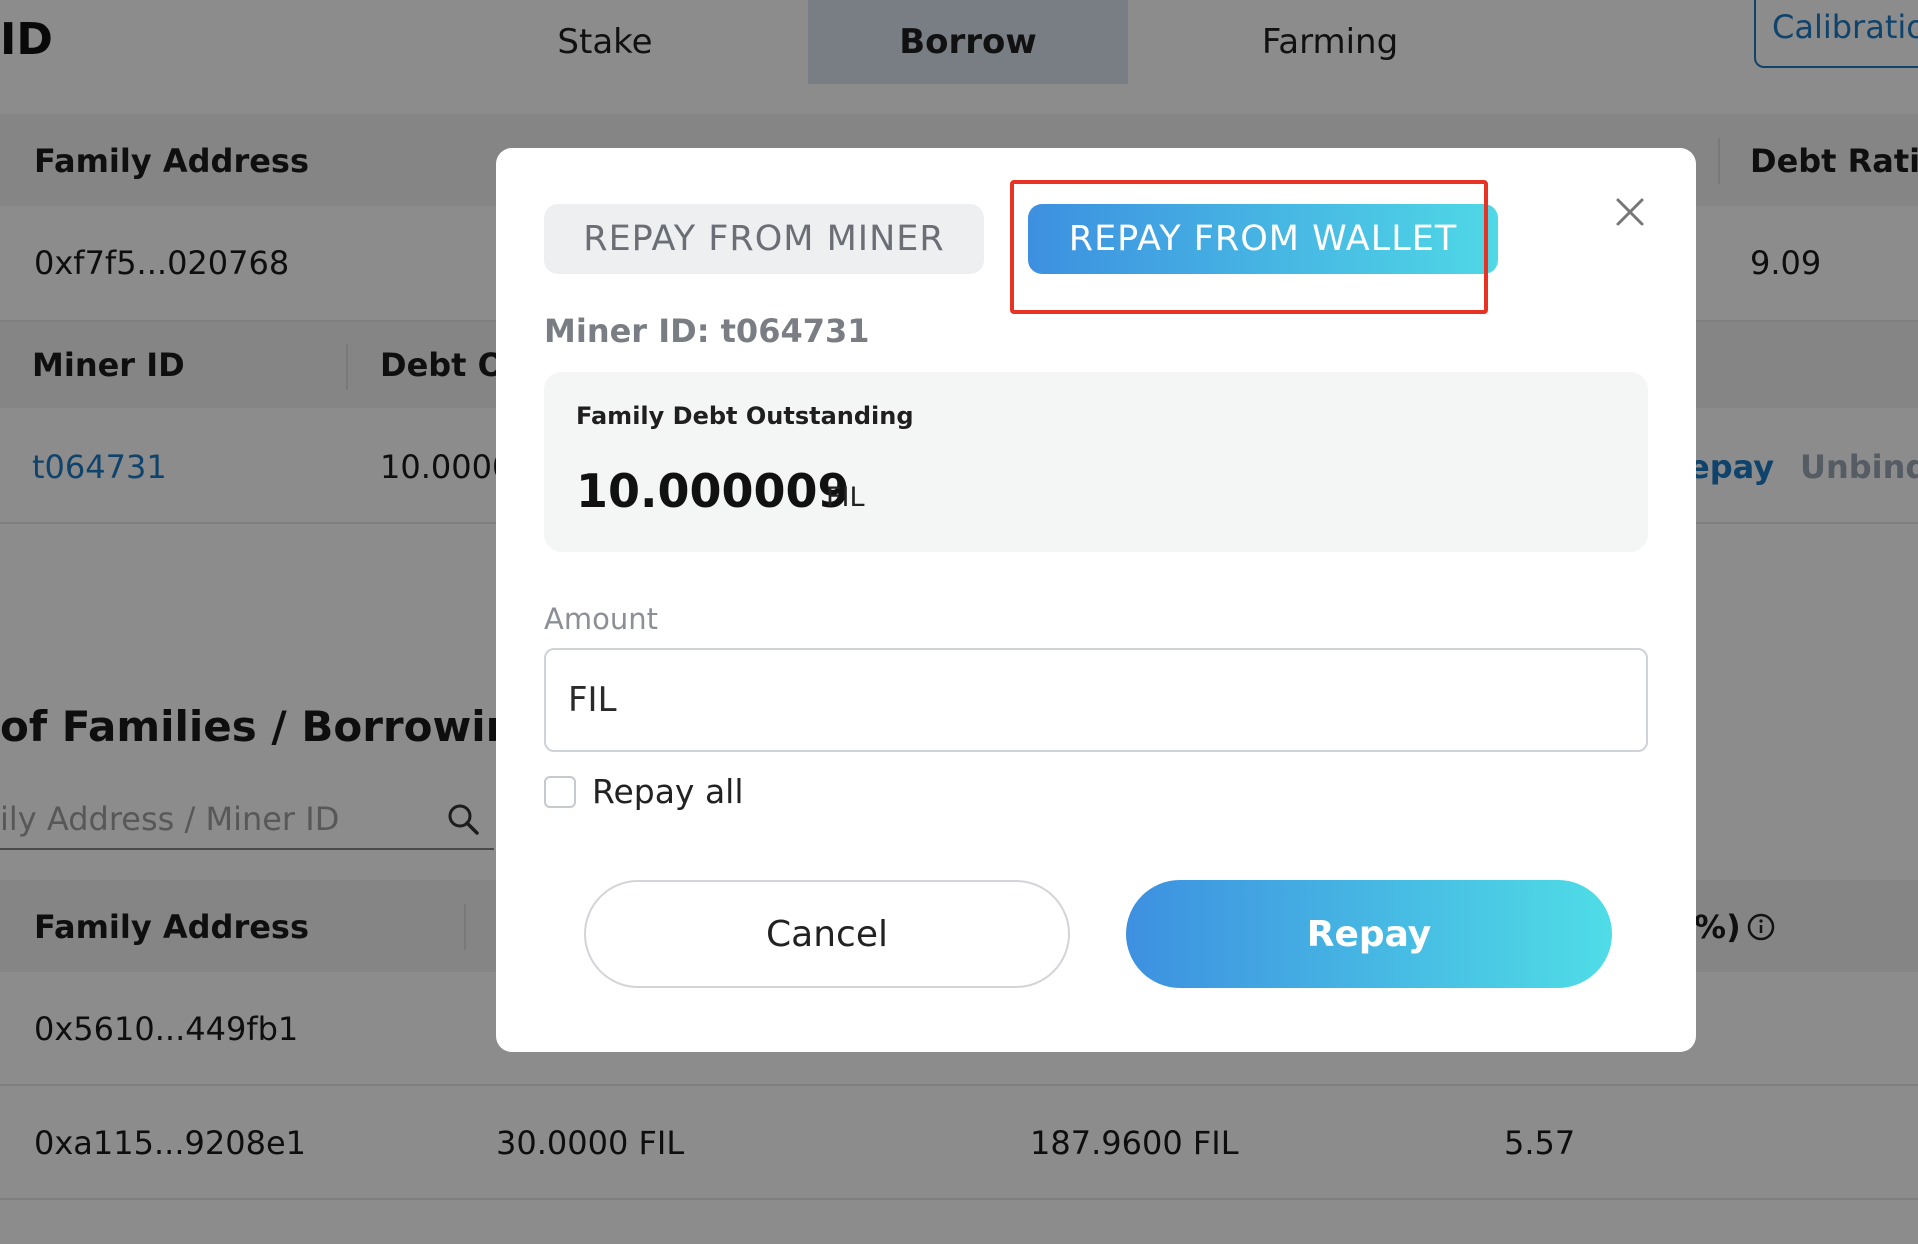  I want to click on debt-outstanding-value: 10.000009, so click(713, 491).